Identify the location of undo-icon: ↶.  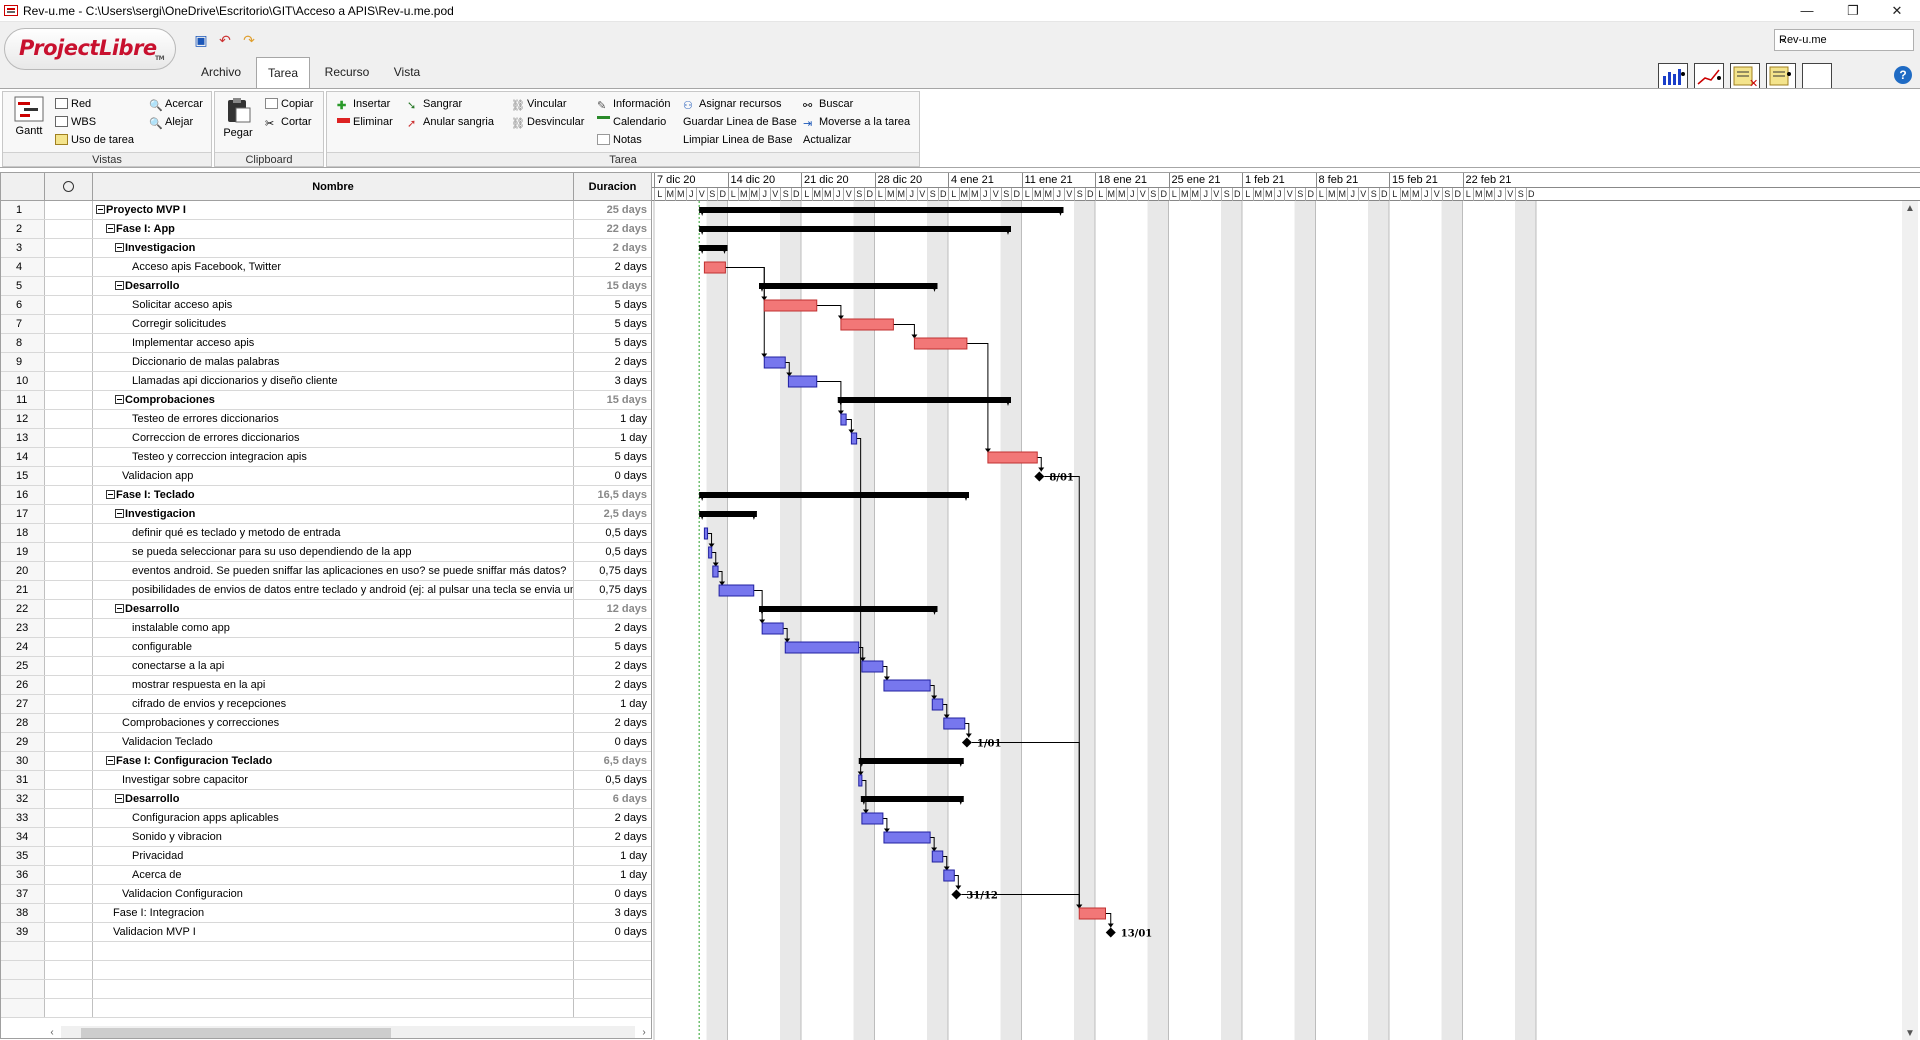
(225, 40).